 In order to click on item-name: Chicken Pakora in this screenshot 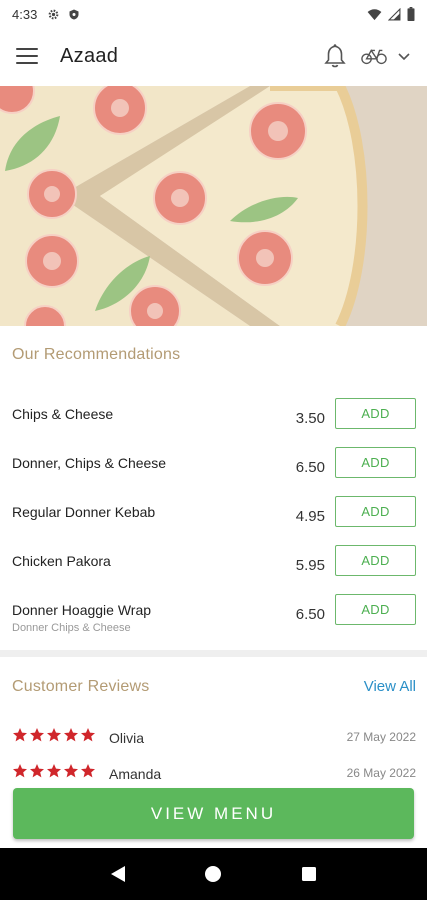, I will do `click(61, 561)`.